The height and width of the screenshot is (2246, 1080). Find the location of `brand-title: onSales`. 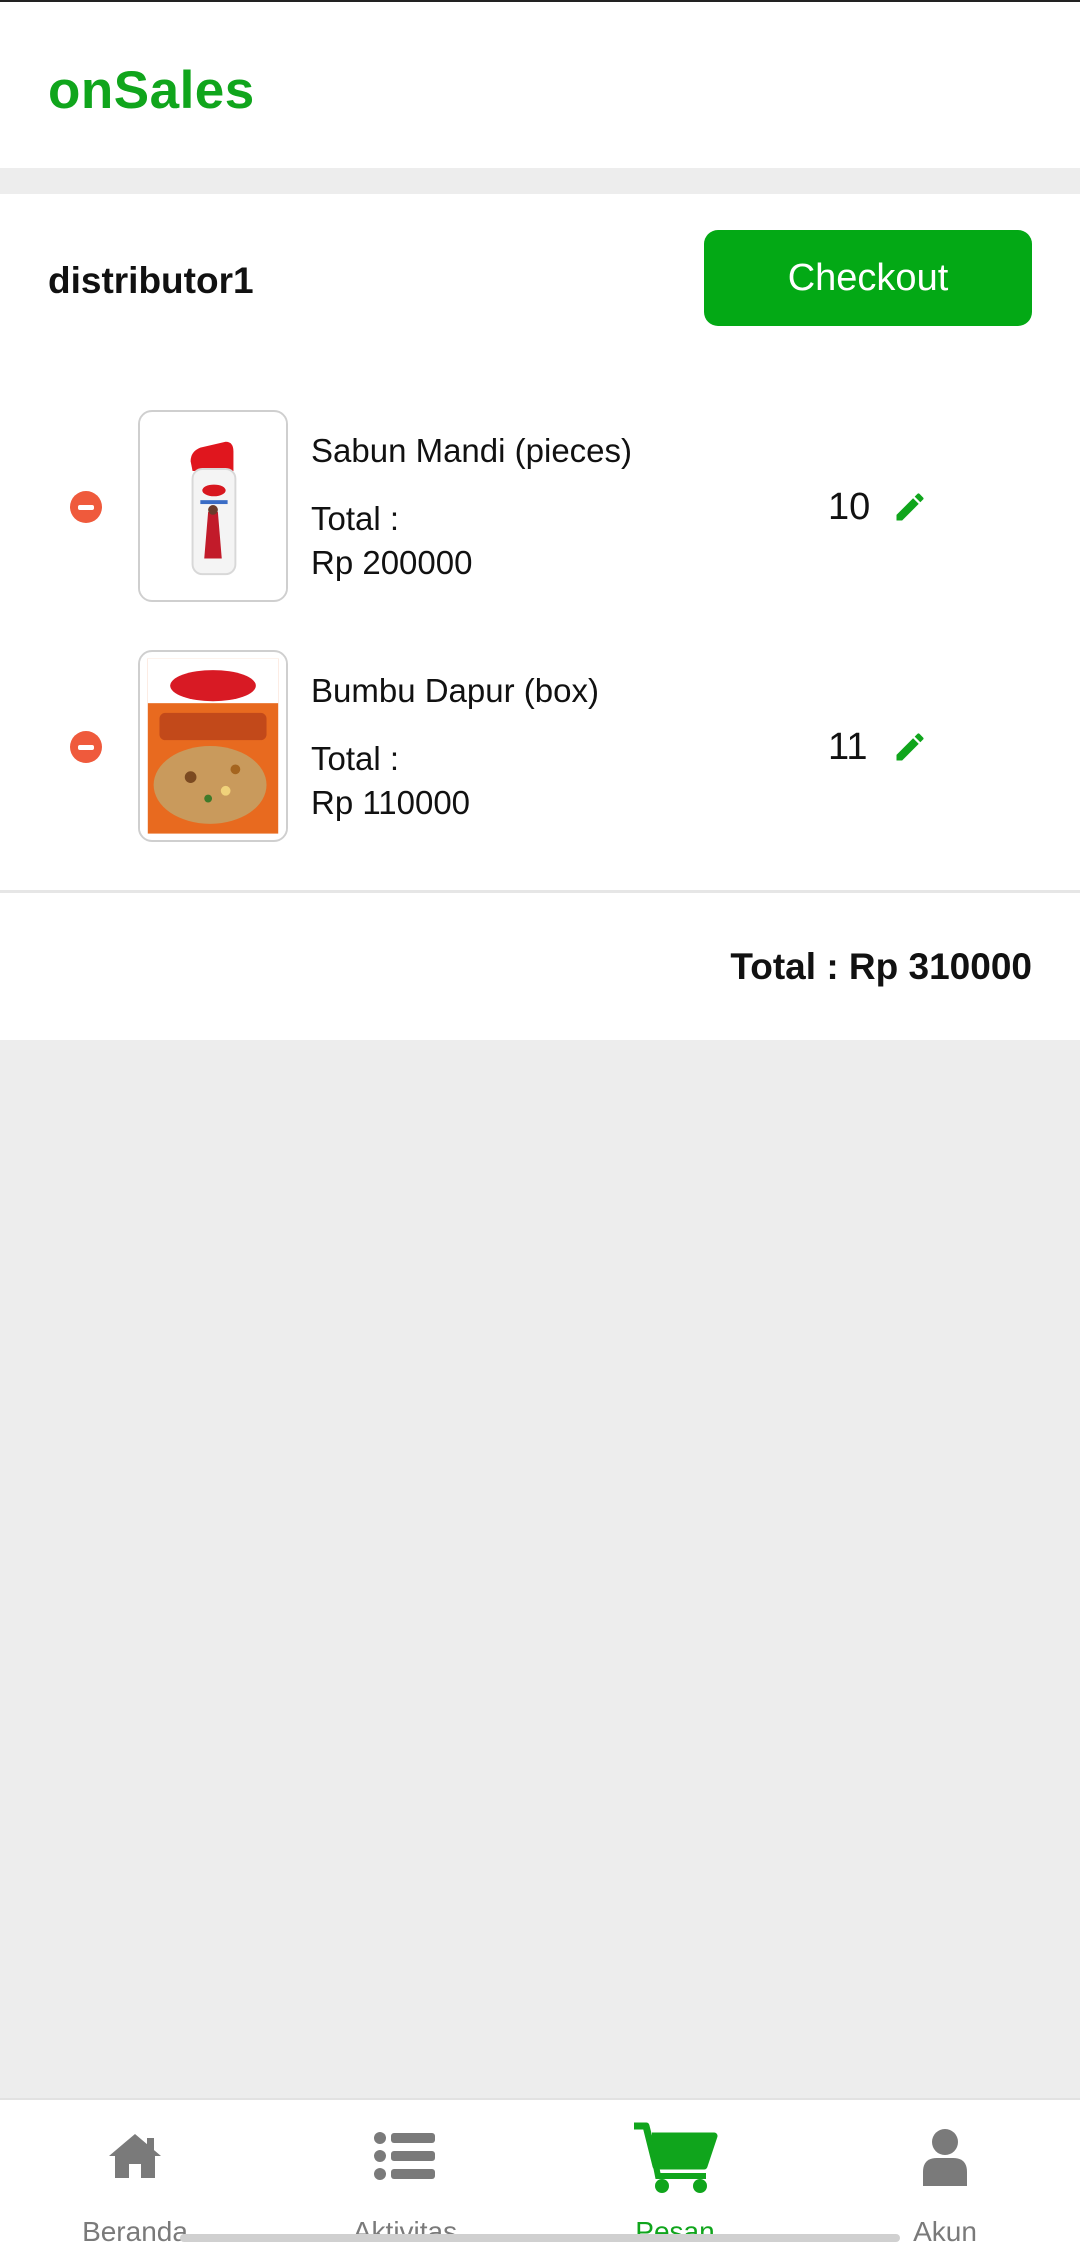

brand-title: onSales is located at coordinates (151, 90).